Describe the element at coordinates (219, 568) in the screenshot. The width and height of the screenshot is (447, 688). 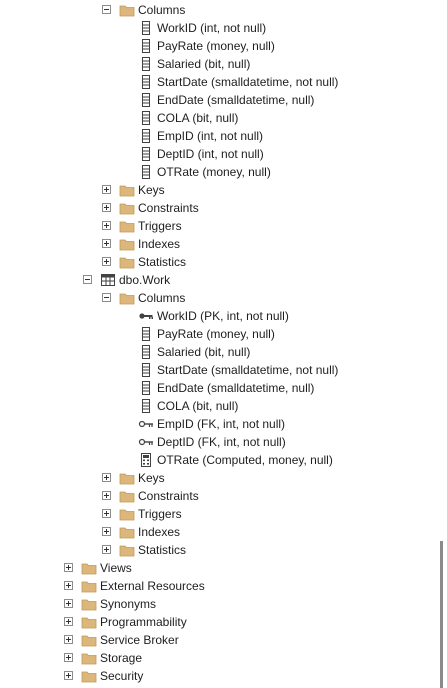
I see `tree-node: Views` at that location.